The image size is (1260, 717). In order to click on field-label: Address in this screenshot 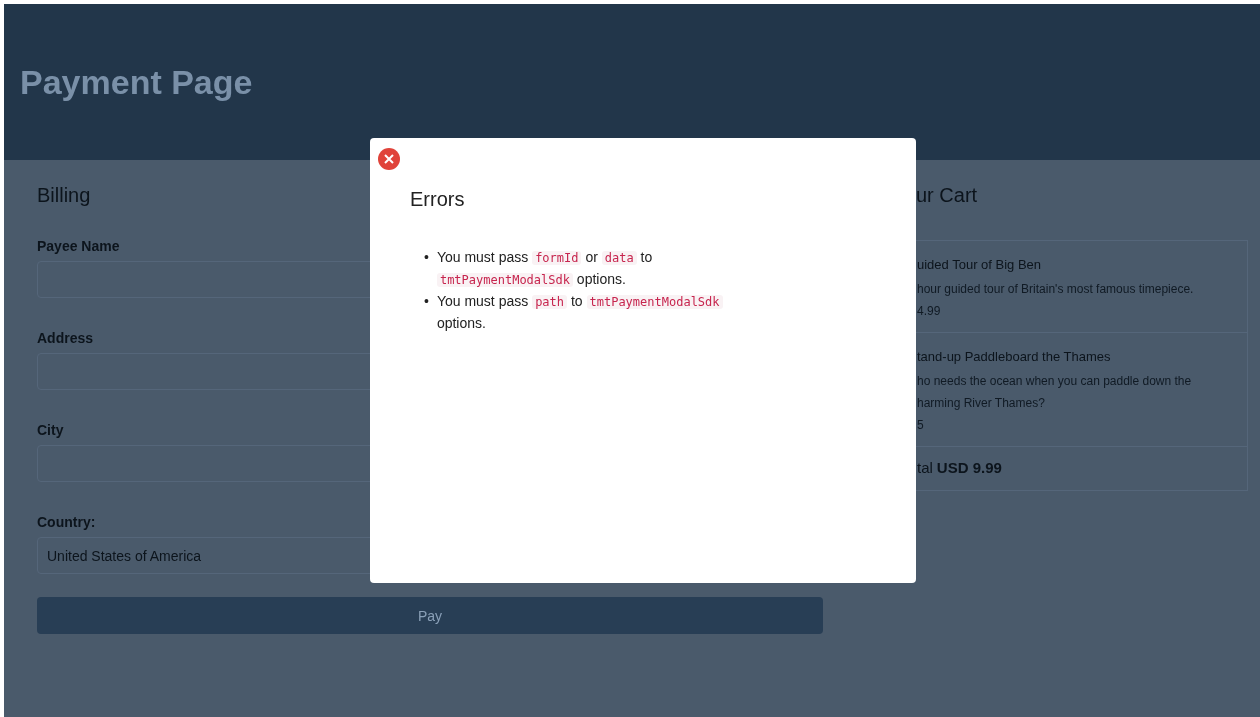, I will do `click(66, 338)`.